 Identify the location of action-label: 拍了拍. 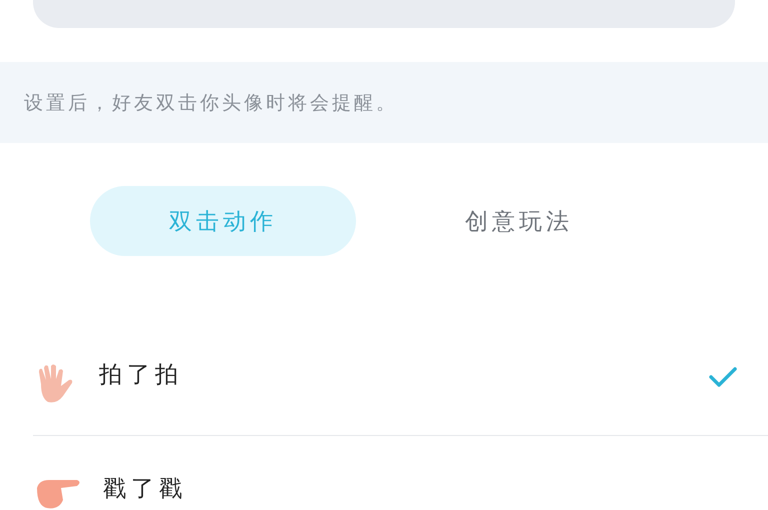
(403, 375).